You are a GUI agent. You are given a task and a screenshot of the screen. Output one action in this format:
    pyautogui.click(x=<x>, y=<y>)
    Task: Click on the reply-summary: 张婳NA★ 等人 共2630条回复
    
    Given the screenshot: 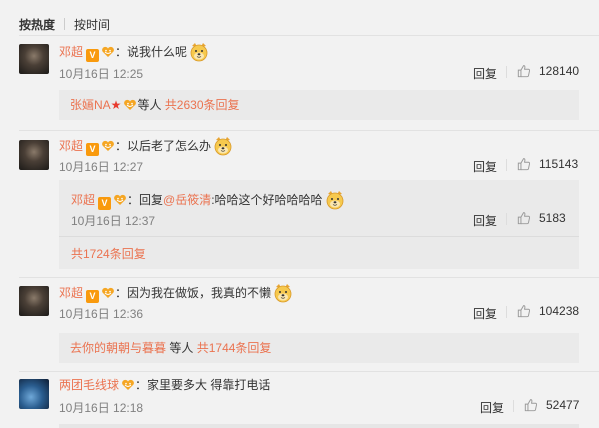 What is the action you would take?
    pyautogui.click(x=155, y=105)
    